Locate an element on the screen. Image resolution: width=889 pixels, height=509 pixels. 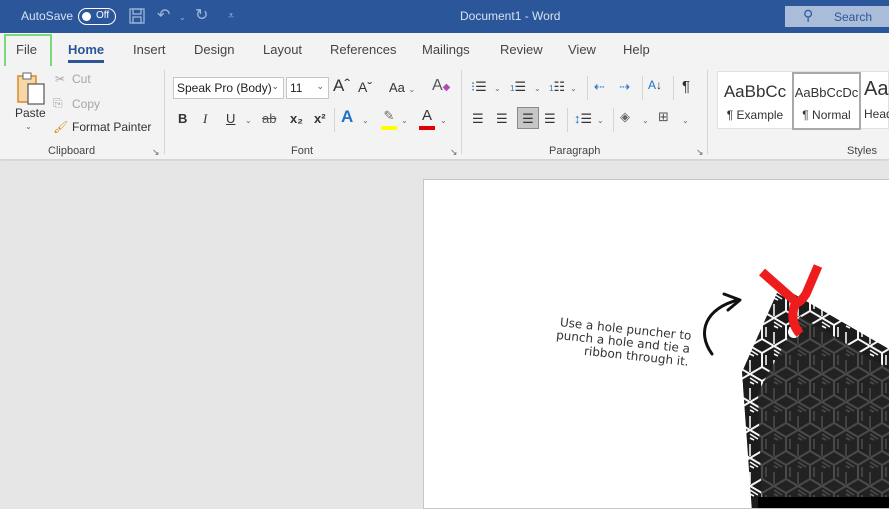
paragraph-group-label: Paragraph is located at coordinates (575, 151).